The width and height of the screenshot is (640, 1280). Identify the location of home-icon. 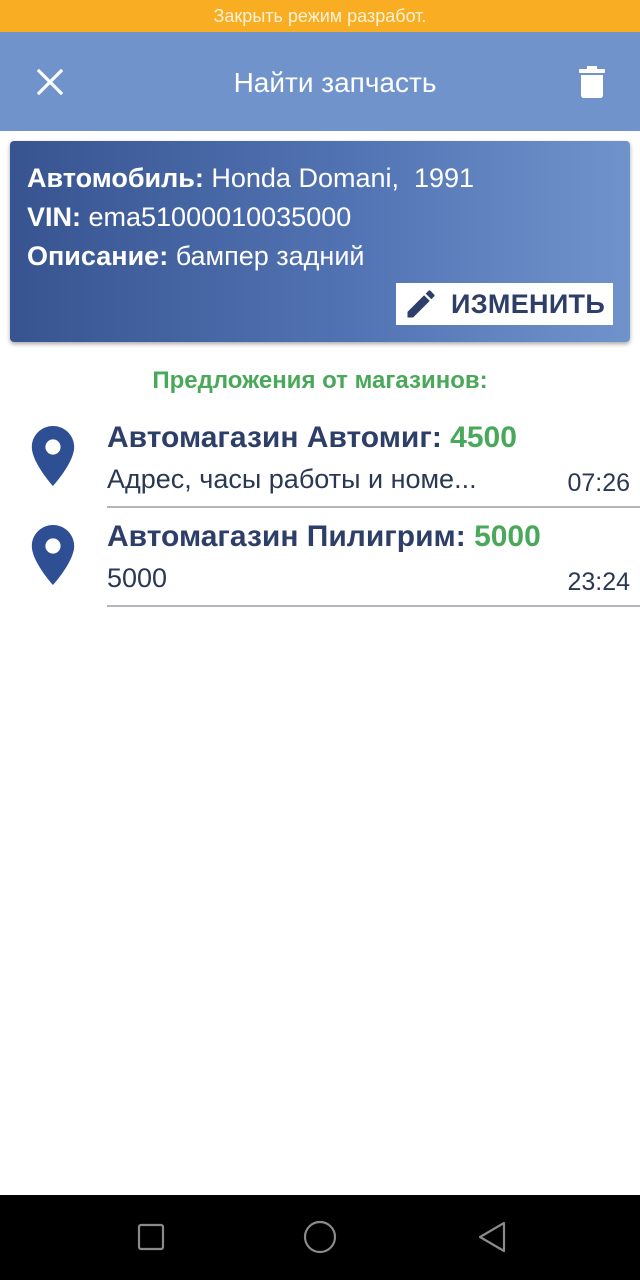
(320, 1237).